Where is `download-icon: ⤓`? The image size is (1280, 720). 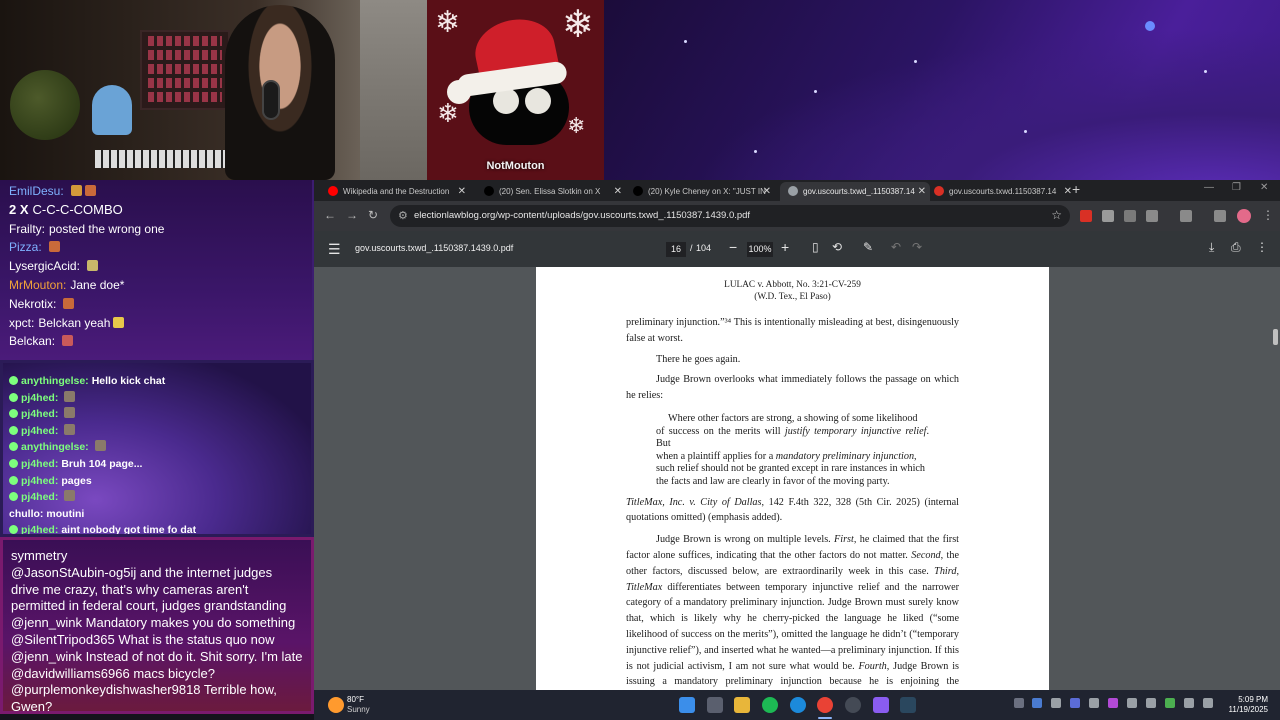 download-icon: ⤓ is located at coordinates (1211, 247).